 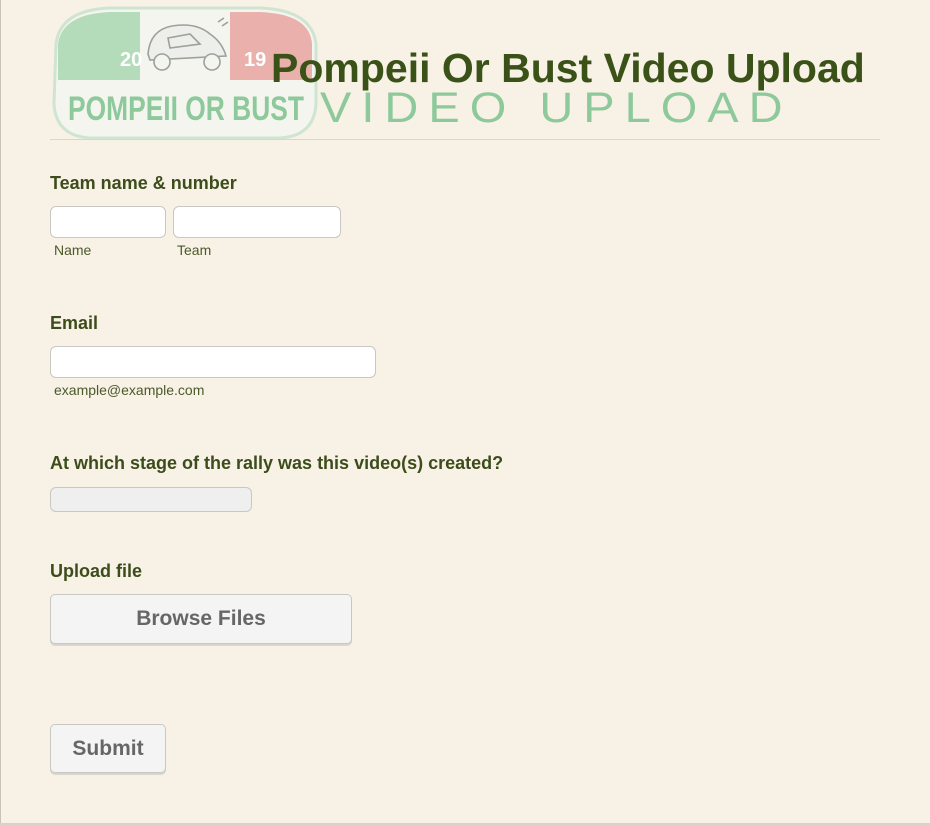 I want to click on logo-year-left: 20, so click(x=131, y=60).